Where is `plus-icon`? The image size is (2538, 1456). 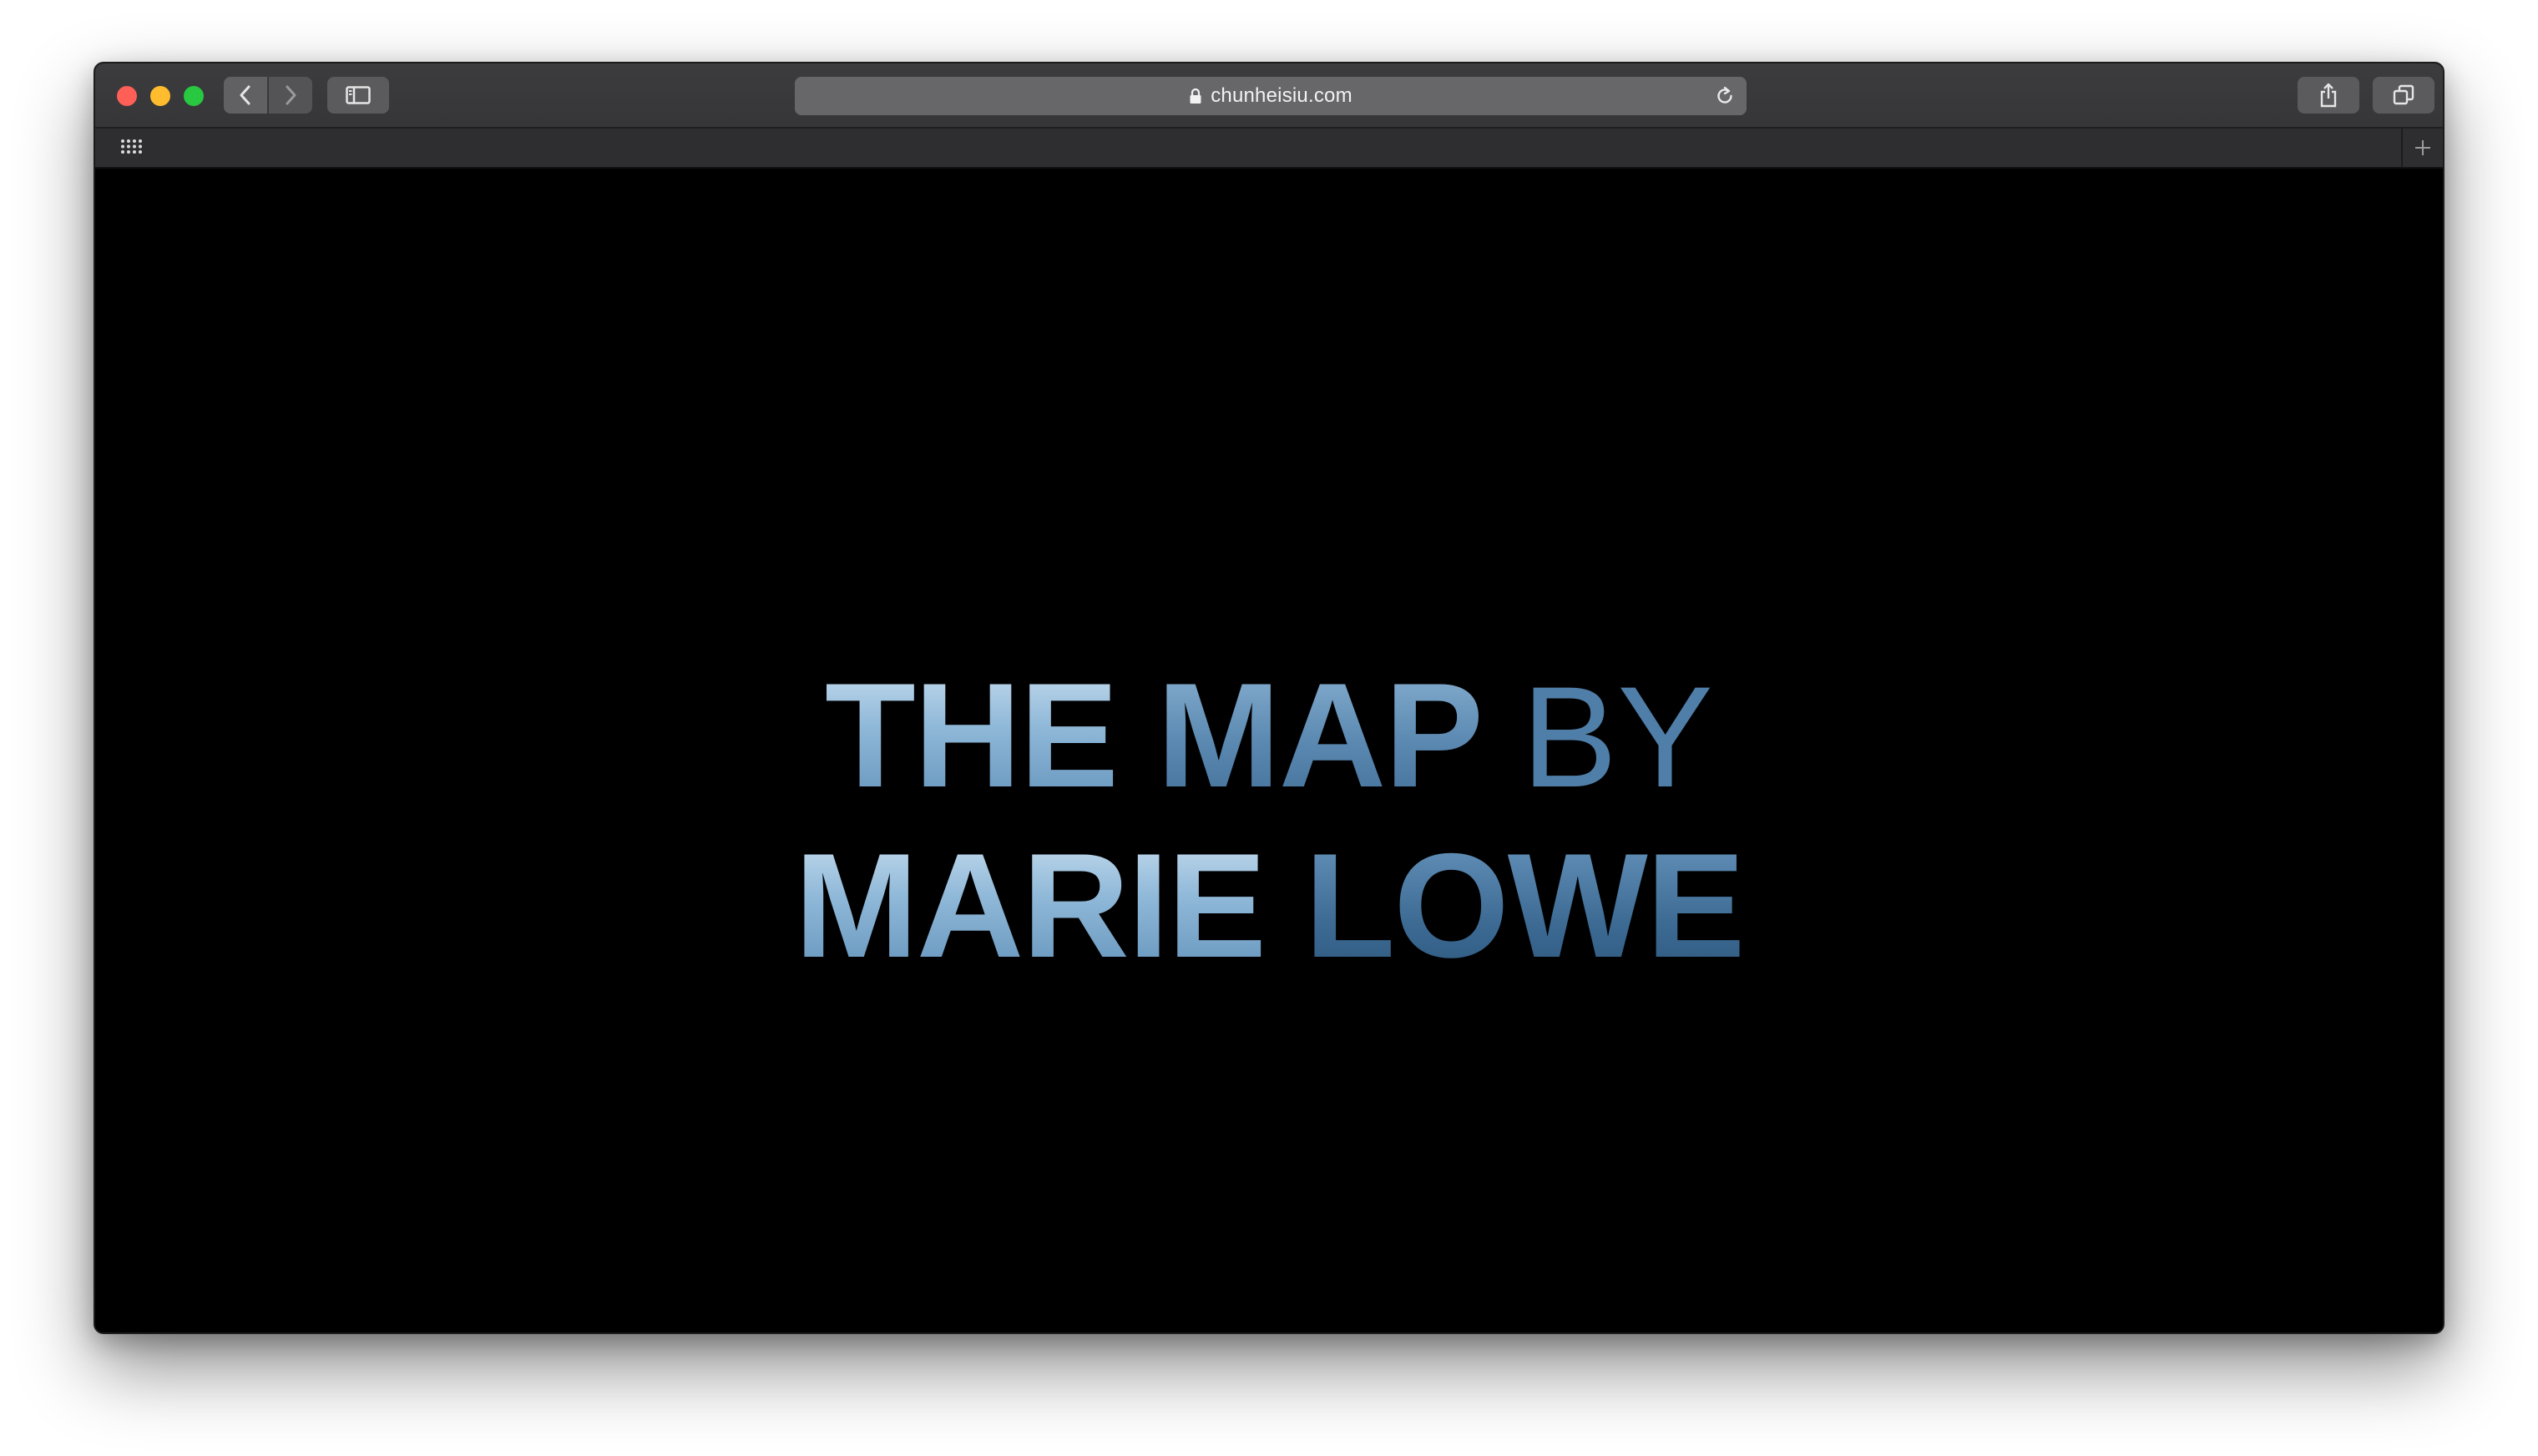 plus-icon is located at coordinates (2422, 147).